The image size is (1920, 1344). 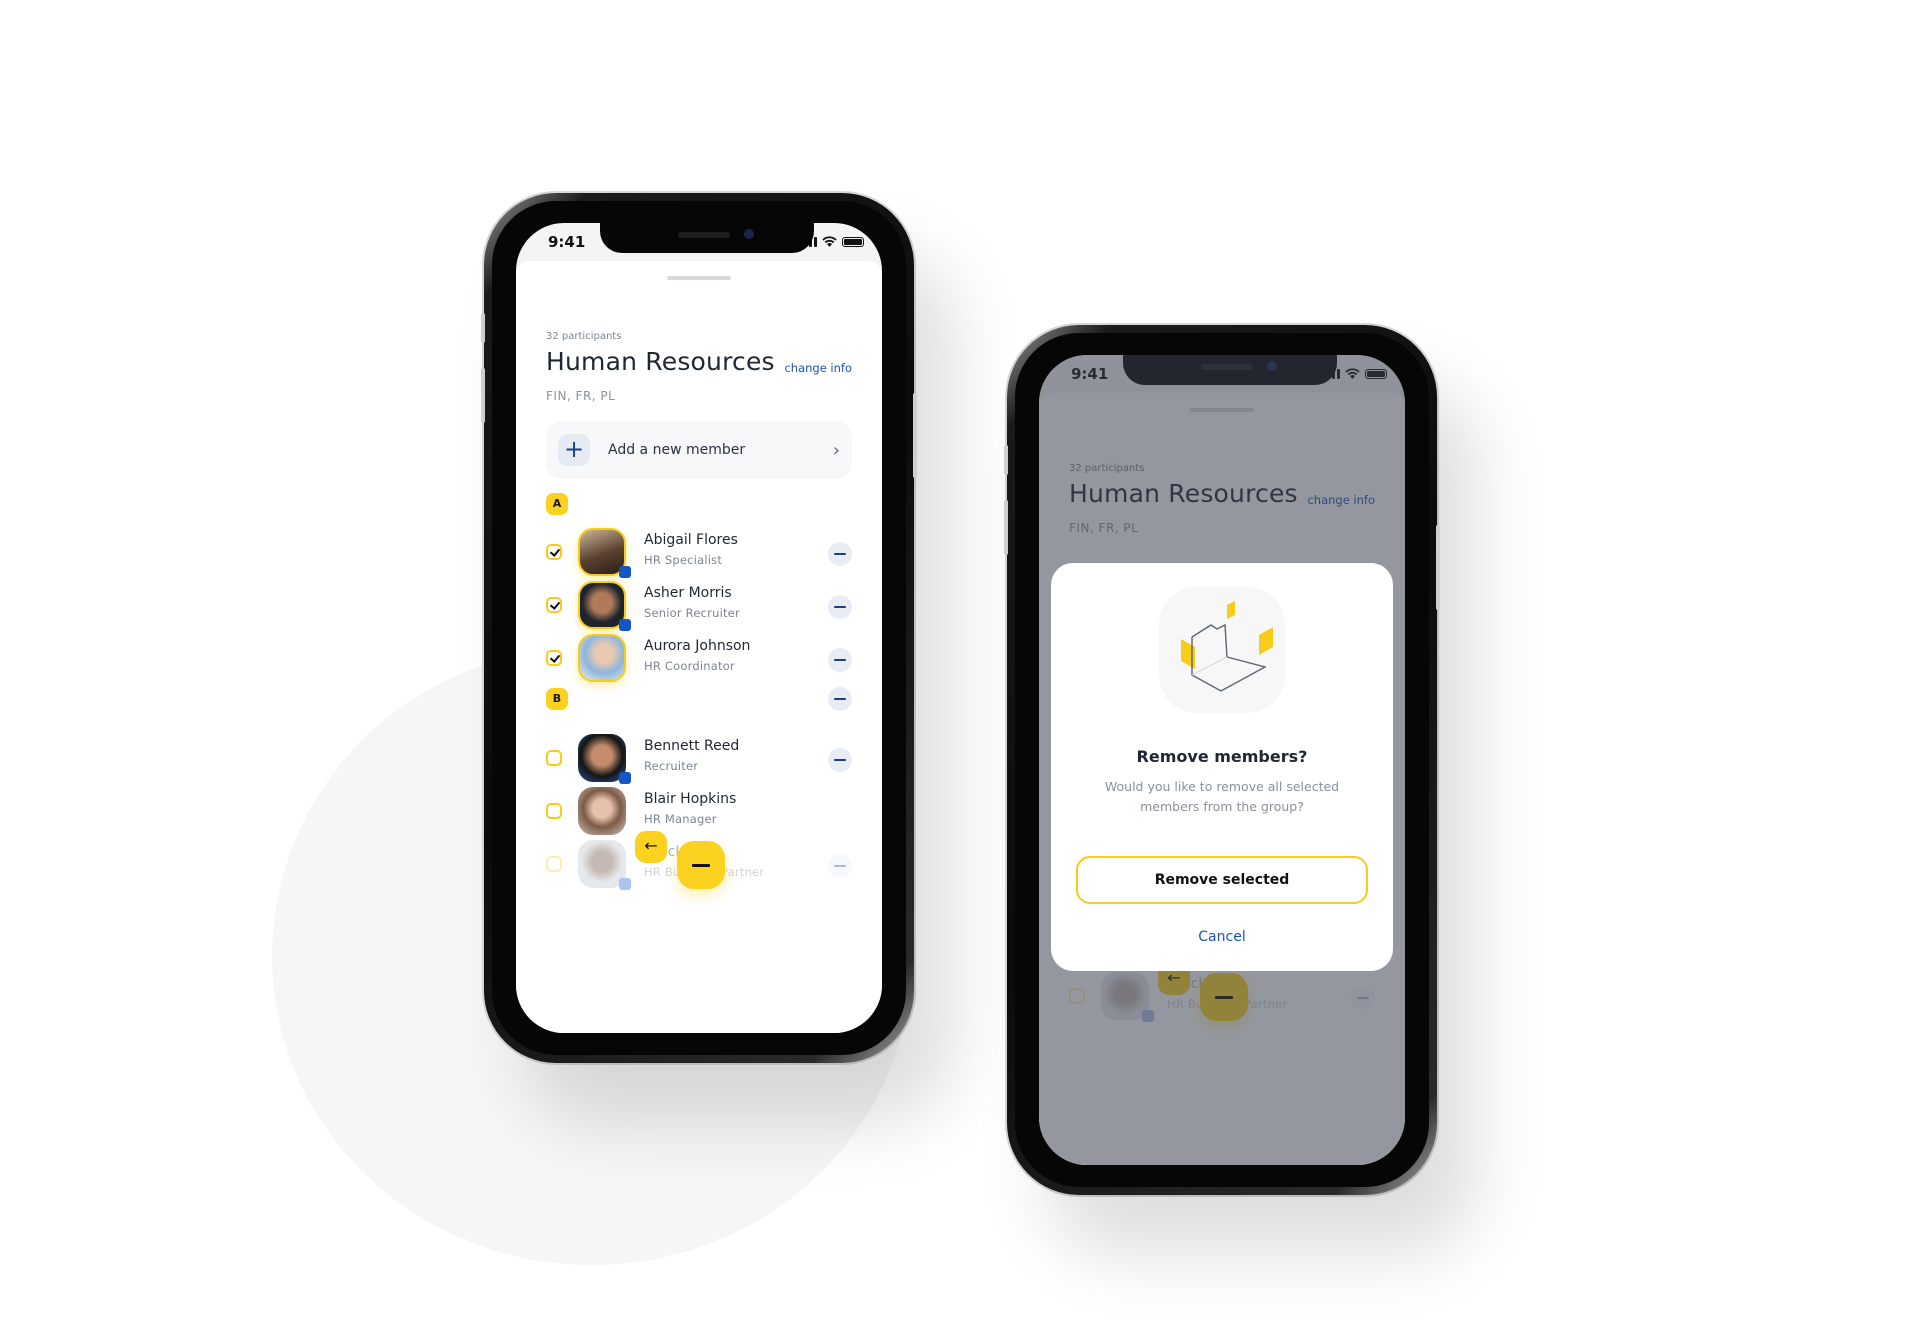 I want to click on chevron-right-icon: ›, so click(x=836, y=450).